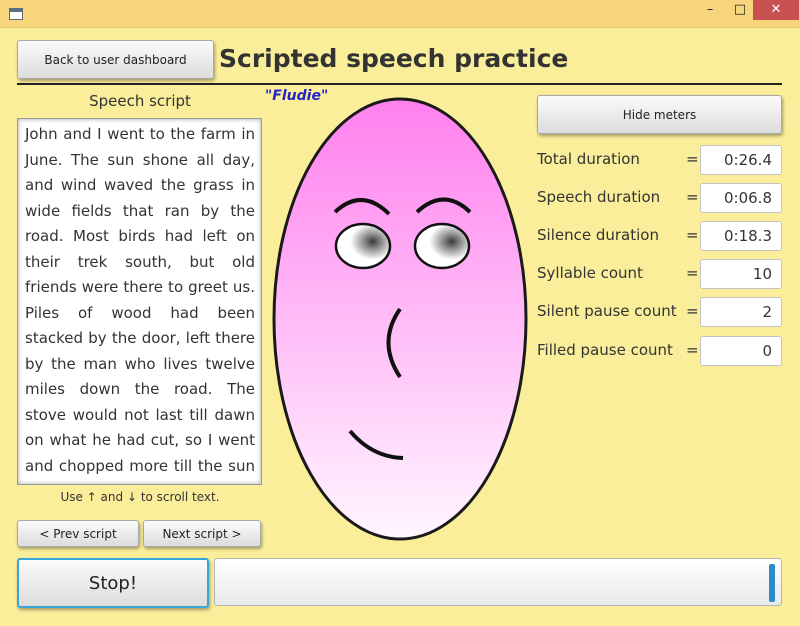  I want to click on meter-speech-duration: Speech duration = 0:06.8, so click(659, 198).